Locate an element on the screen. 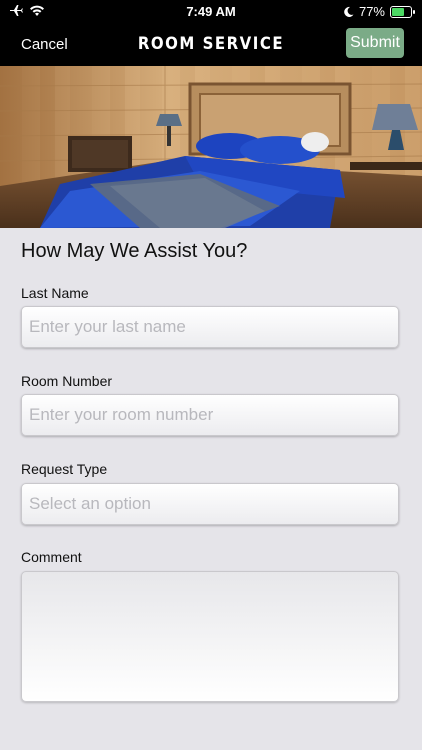 Image resolution: width=422 pixels, height=750 pixels. room-number-label: Room Number is located at coordinates (67, 381).